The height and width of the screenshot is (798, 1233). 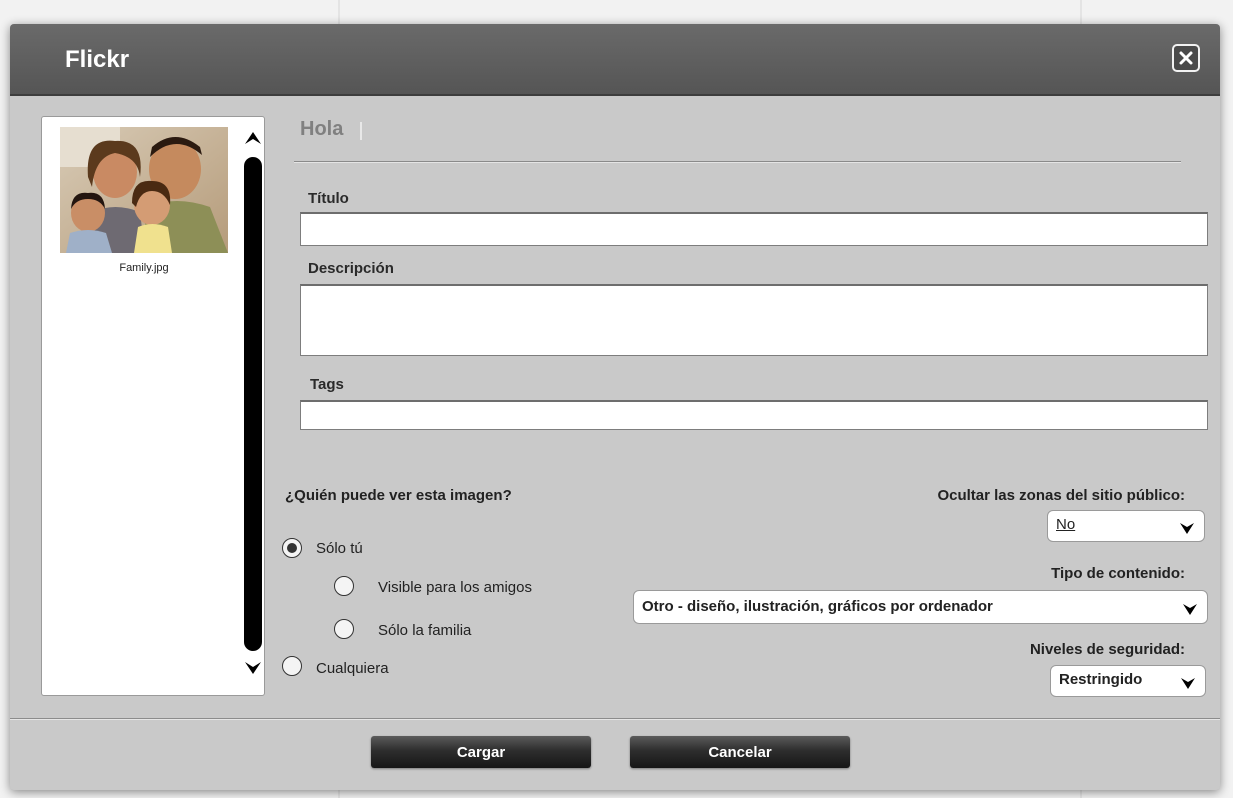 I want to click on title-input, so click(x=754, y=229).